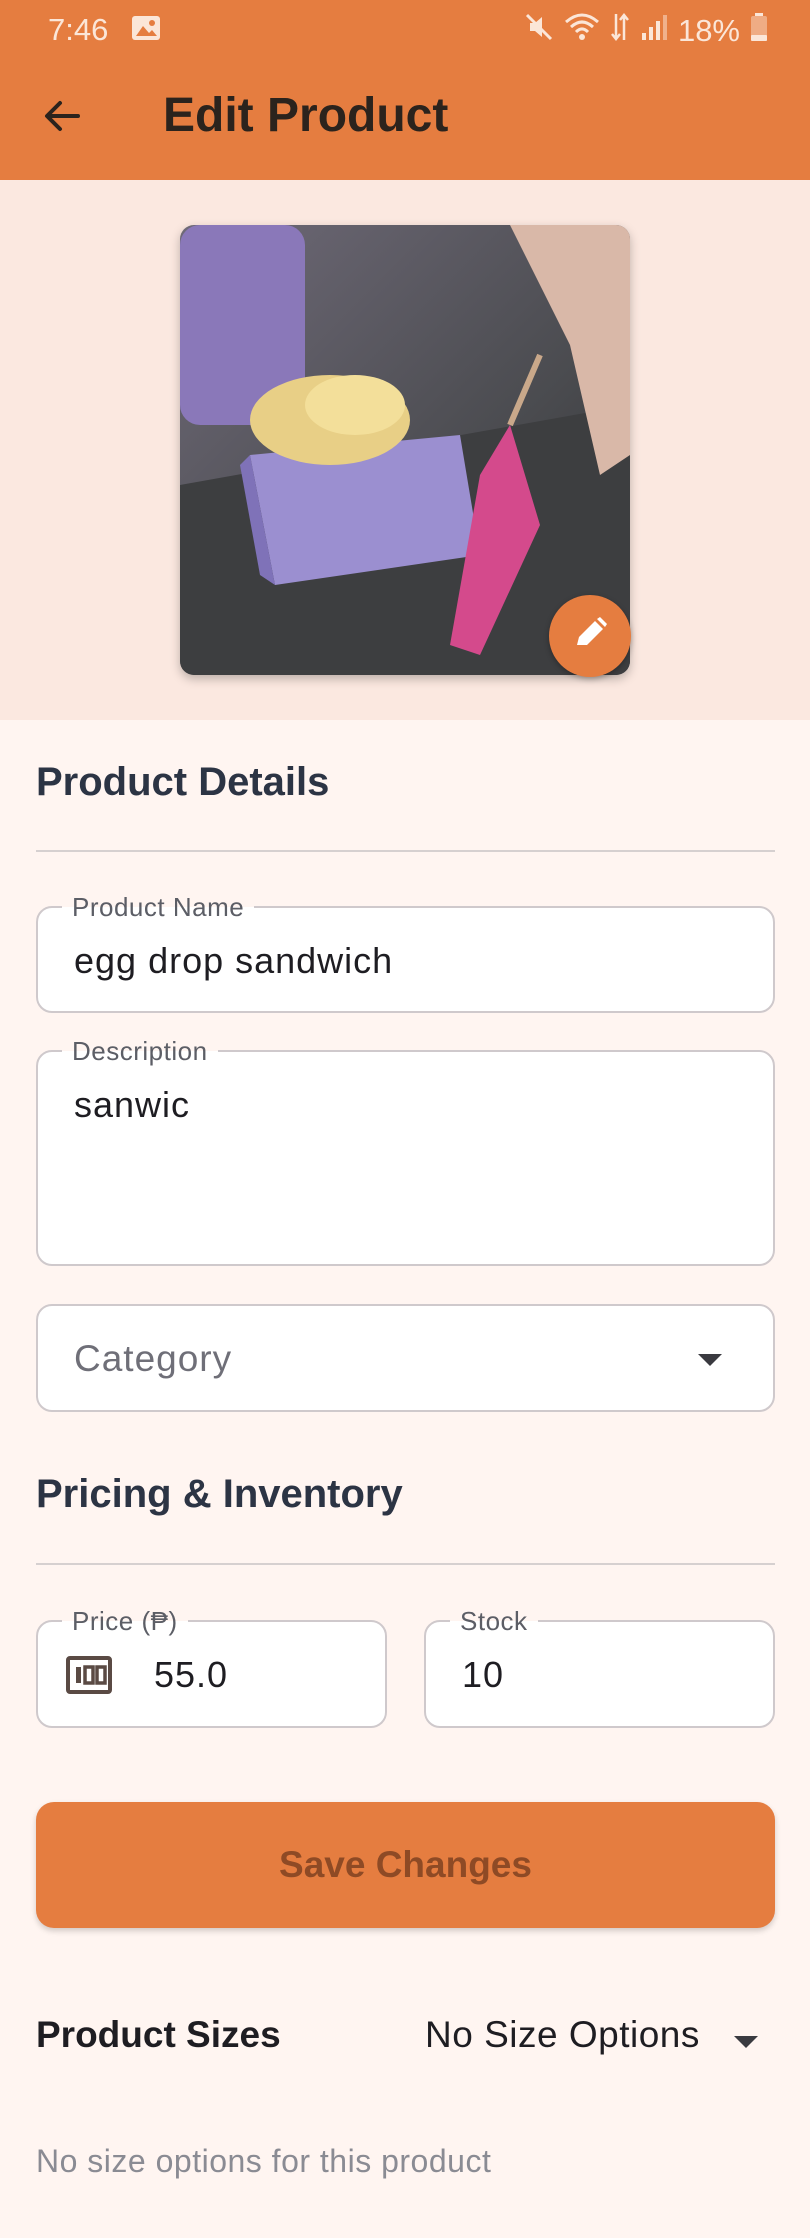 Image resolution: width=810 pixels, height=2238 pixels. Describe the element at coordinates (483, 1674) in the screenshot. I see `stock-value: 10` at that location.